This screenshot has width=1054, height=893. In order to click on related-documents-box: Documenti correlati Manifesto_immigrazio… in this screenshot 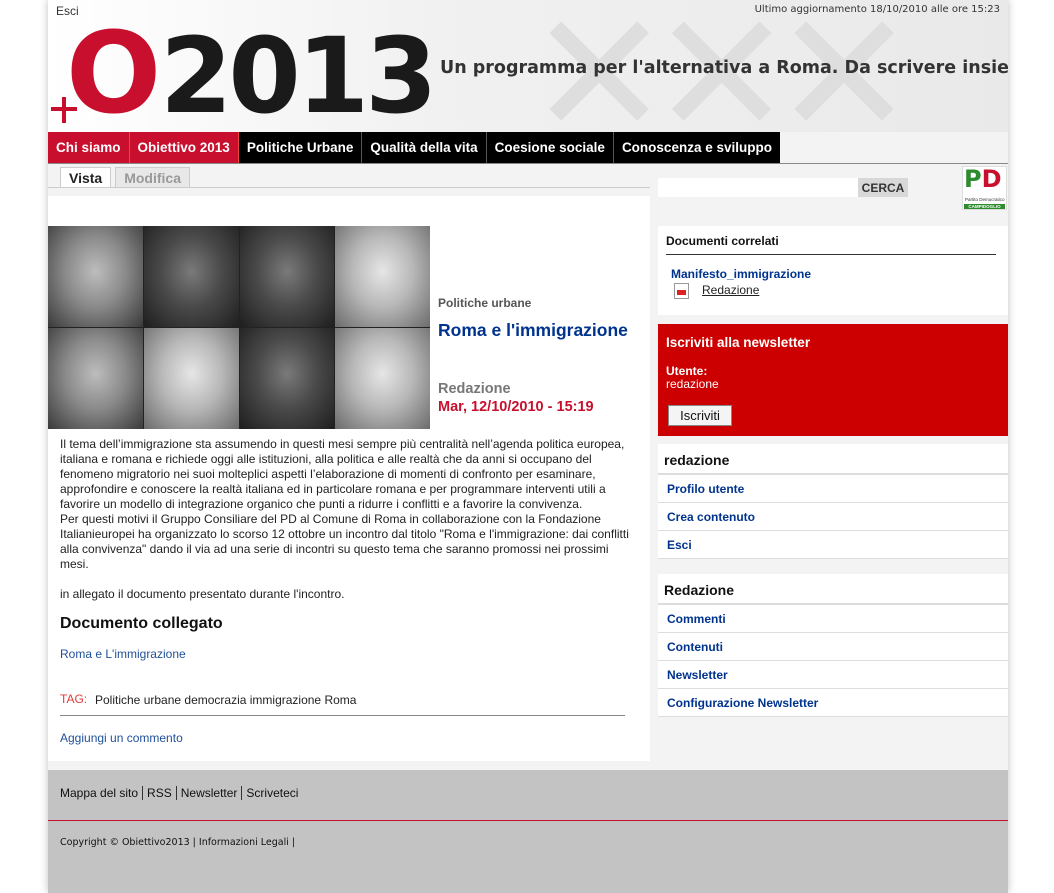, I will do `click(833, 270)`.